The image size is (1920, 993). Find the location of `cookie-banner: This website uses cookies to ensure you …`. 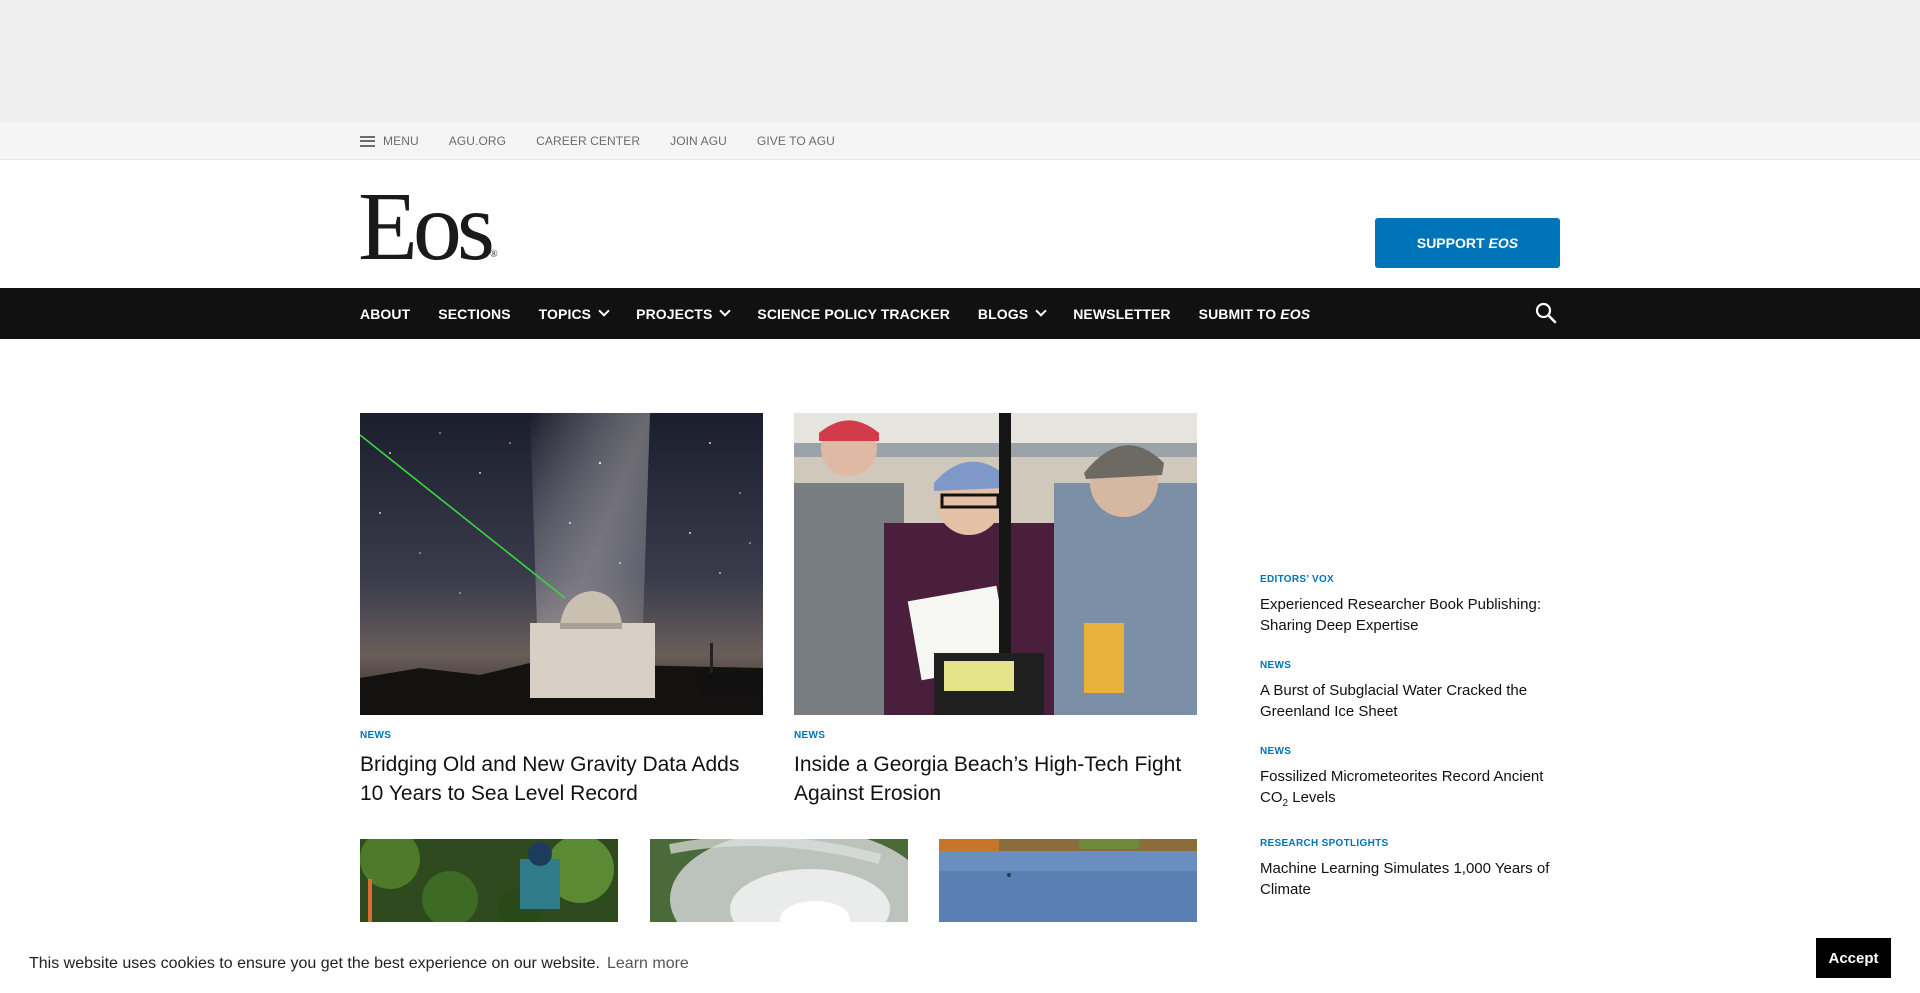

cookie-banner: This website uses cookies to ensure you … is located at coordinates (960, 964).